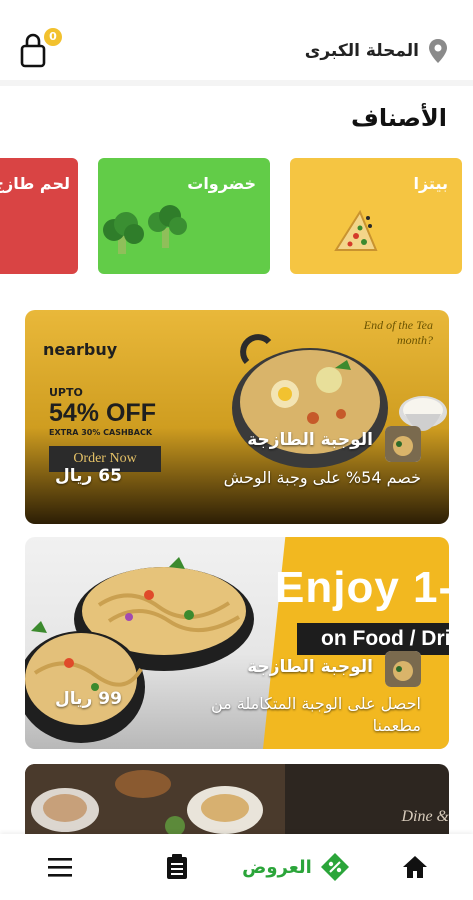 The image size is (473, 900). What do you see at coordinates (66, 392) in the screenshot?
I see `promo-upto: UPTO` at bounding box center [66, 392].